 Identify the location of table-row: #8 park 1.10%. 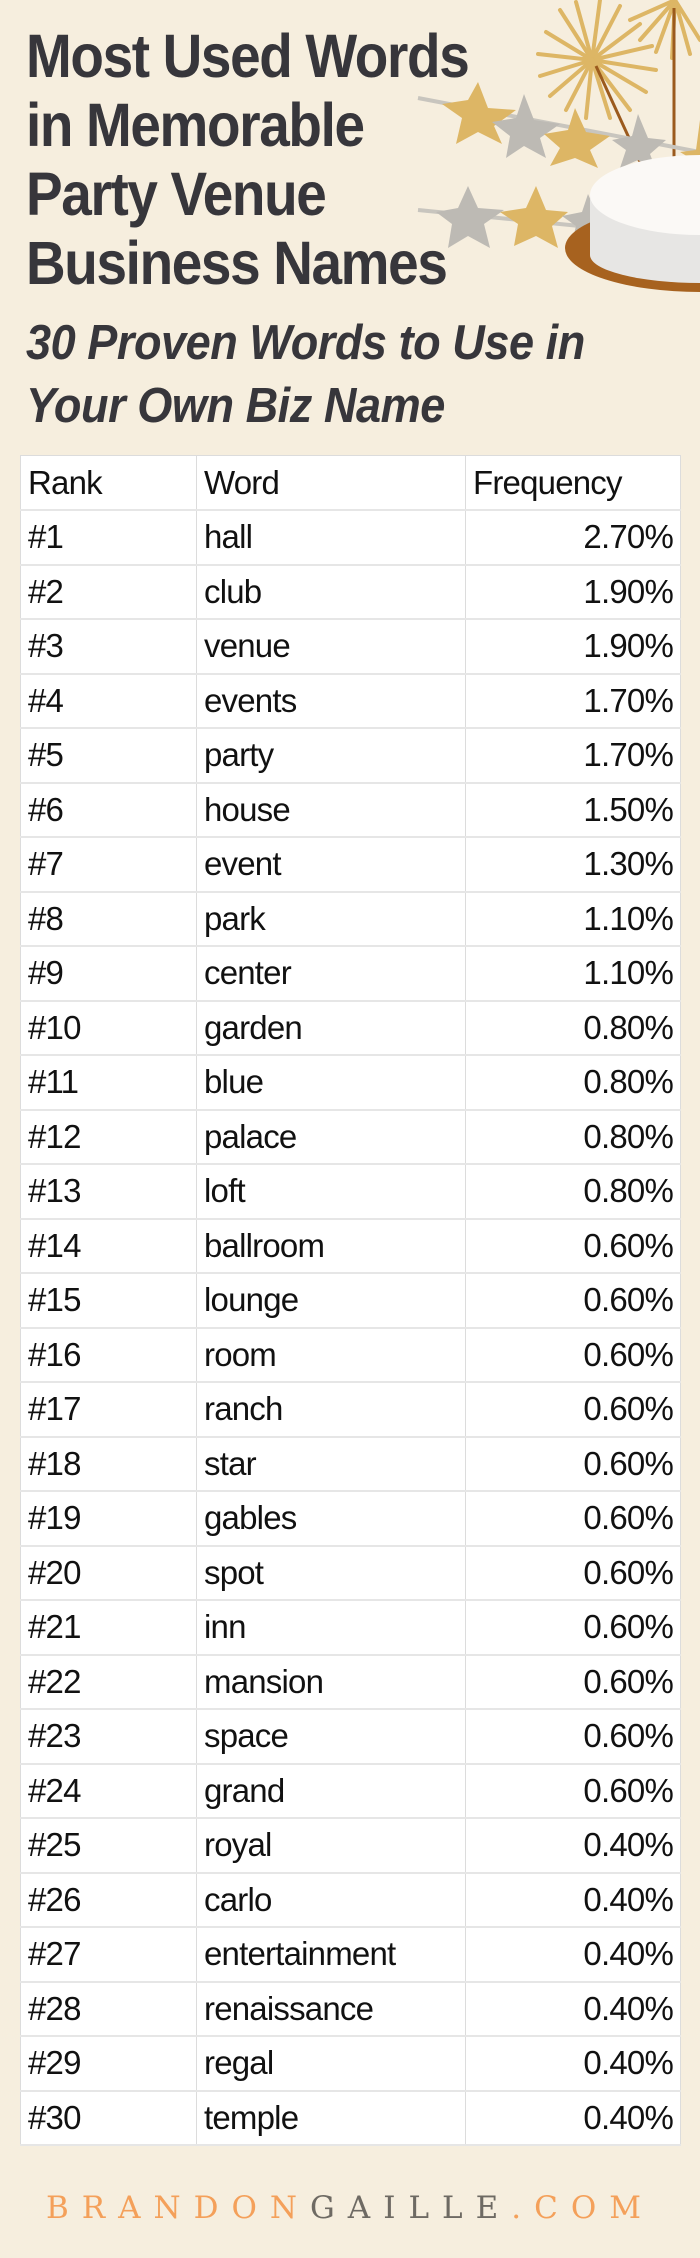
(350, 919).